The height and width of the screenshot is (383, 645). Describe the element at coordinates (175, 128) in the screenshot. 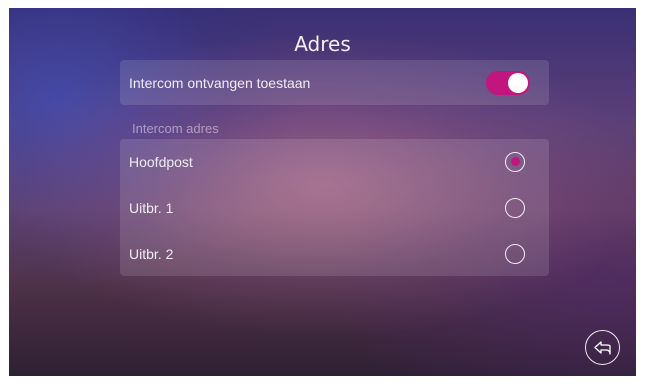

I see `intercom-address-section-label: Intercom adres` at that location.